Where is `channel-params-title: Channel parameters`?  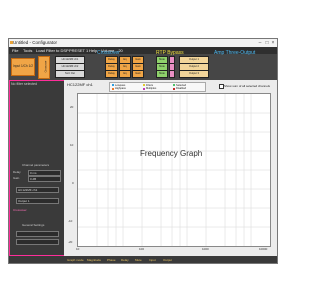 channel-params-title: Channel parameters is located at coordinates (36, 165).